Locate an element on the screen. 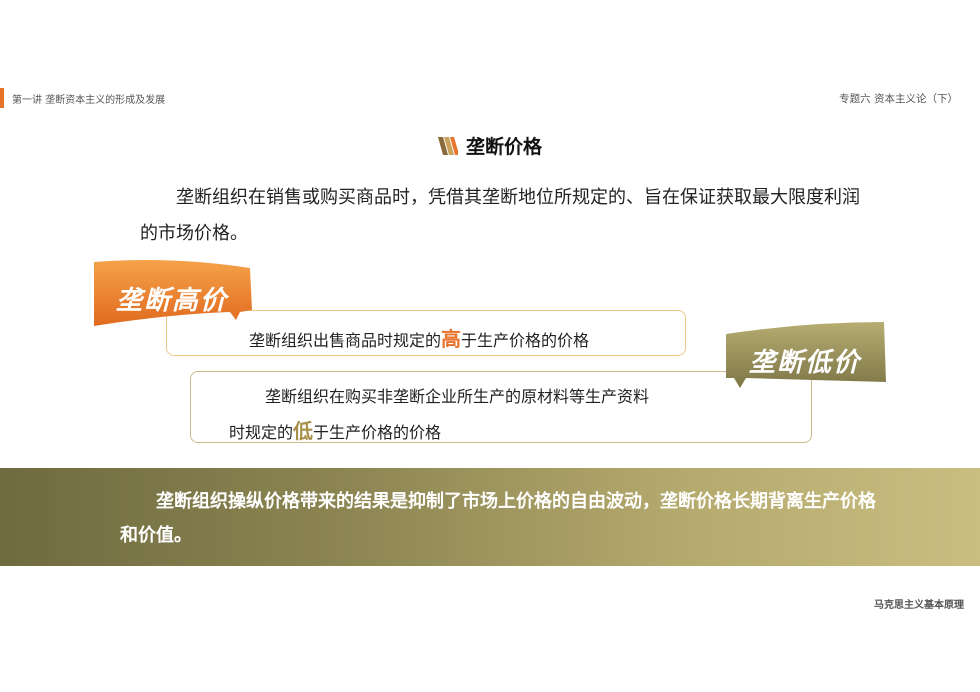 Image resolution: width=980 pixels, height=692 pixels. header-left: 第一讲 垄断资本主义的形成及发展 is located at coordinates (82, 98).